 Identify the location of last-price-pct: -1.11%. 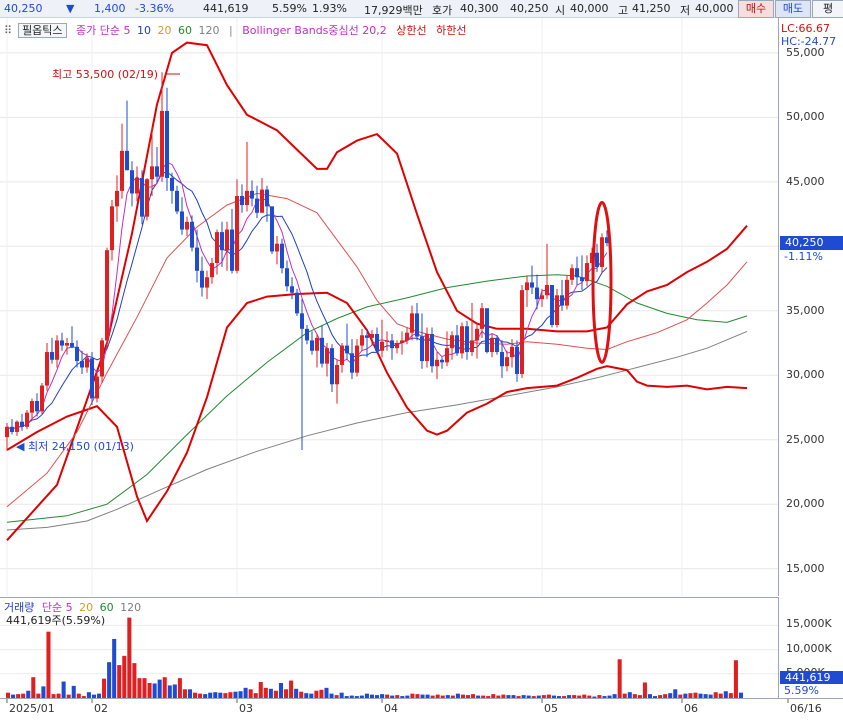
(803, 257).